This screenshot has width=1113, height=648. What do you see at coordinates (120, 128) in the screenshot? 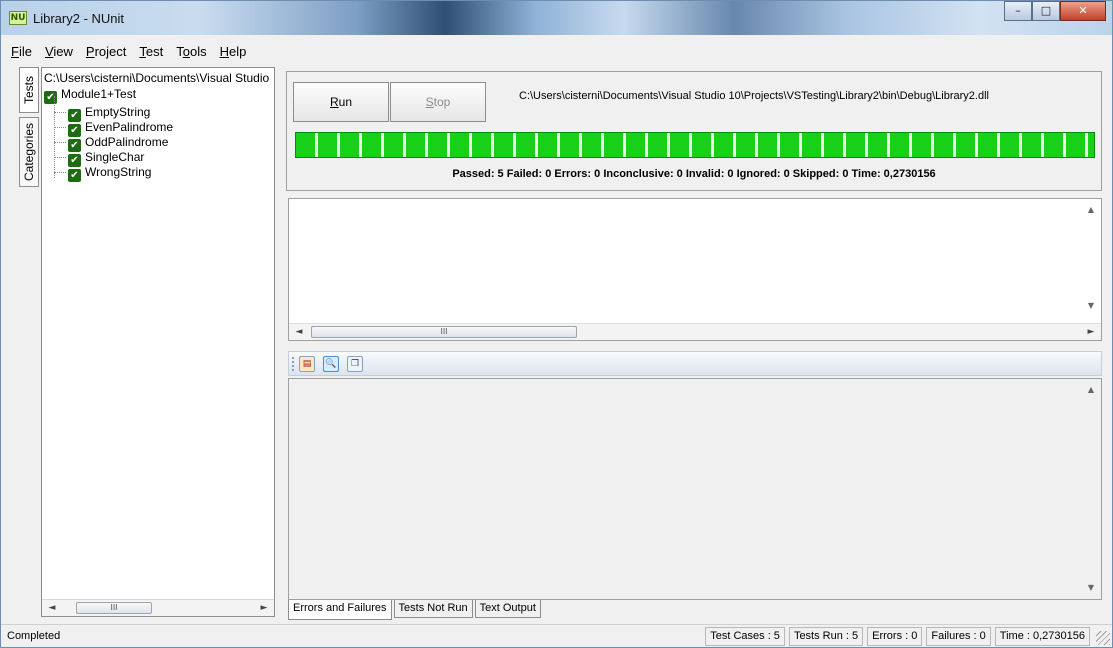
I see `tree-test-item: ✔ EvenPalindrome` at bounding box center [120, 128].